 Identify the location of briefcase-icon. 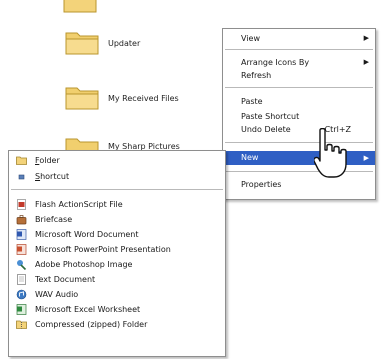
(21, 220).